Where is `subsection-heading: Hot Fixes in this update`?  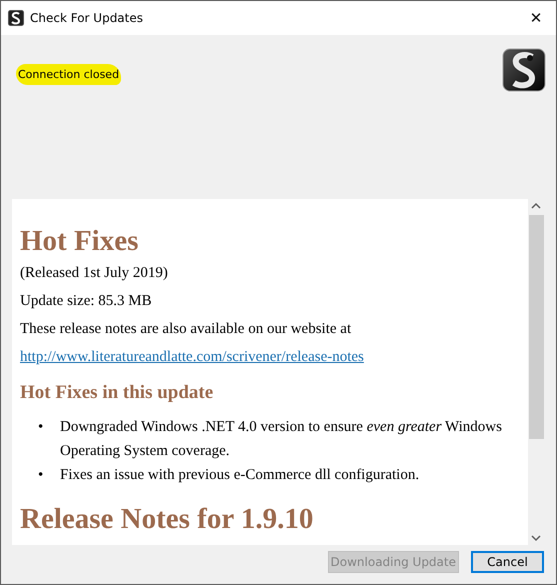 subsection-heading: Hot Fixes in this update is located at coordinates (117, 393).